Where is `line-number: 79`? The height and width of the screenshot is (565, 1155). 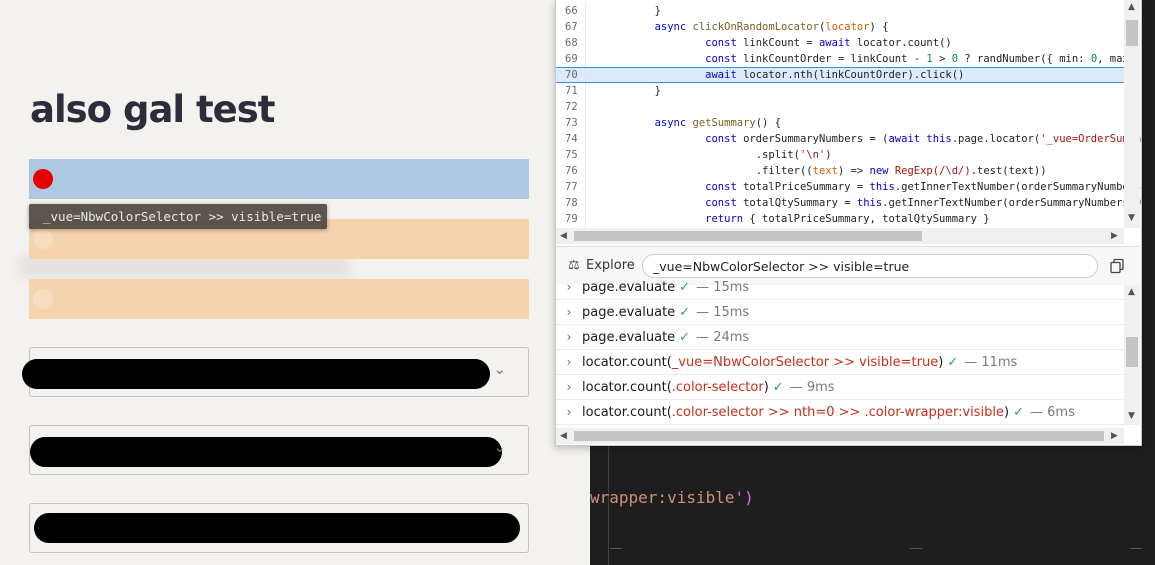 line-number: 79 is located at coordinates (571, 219).